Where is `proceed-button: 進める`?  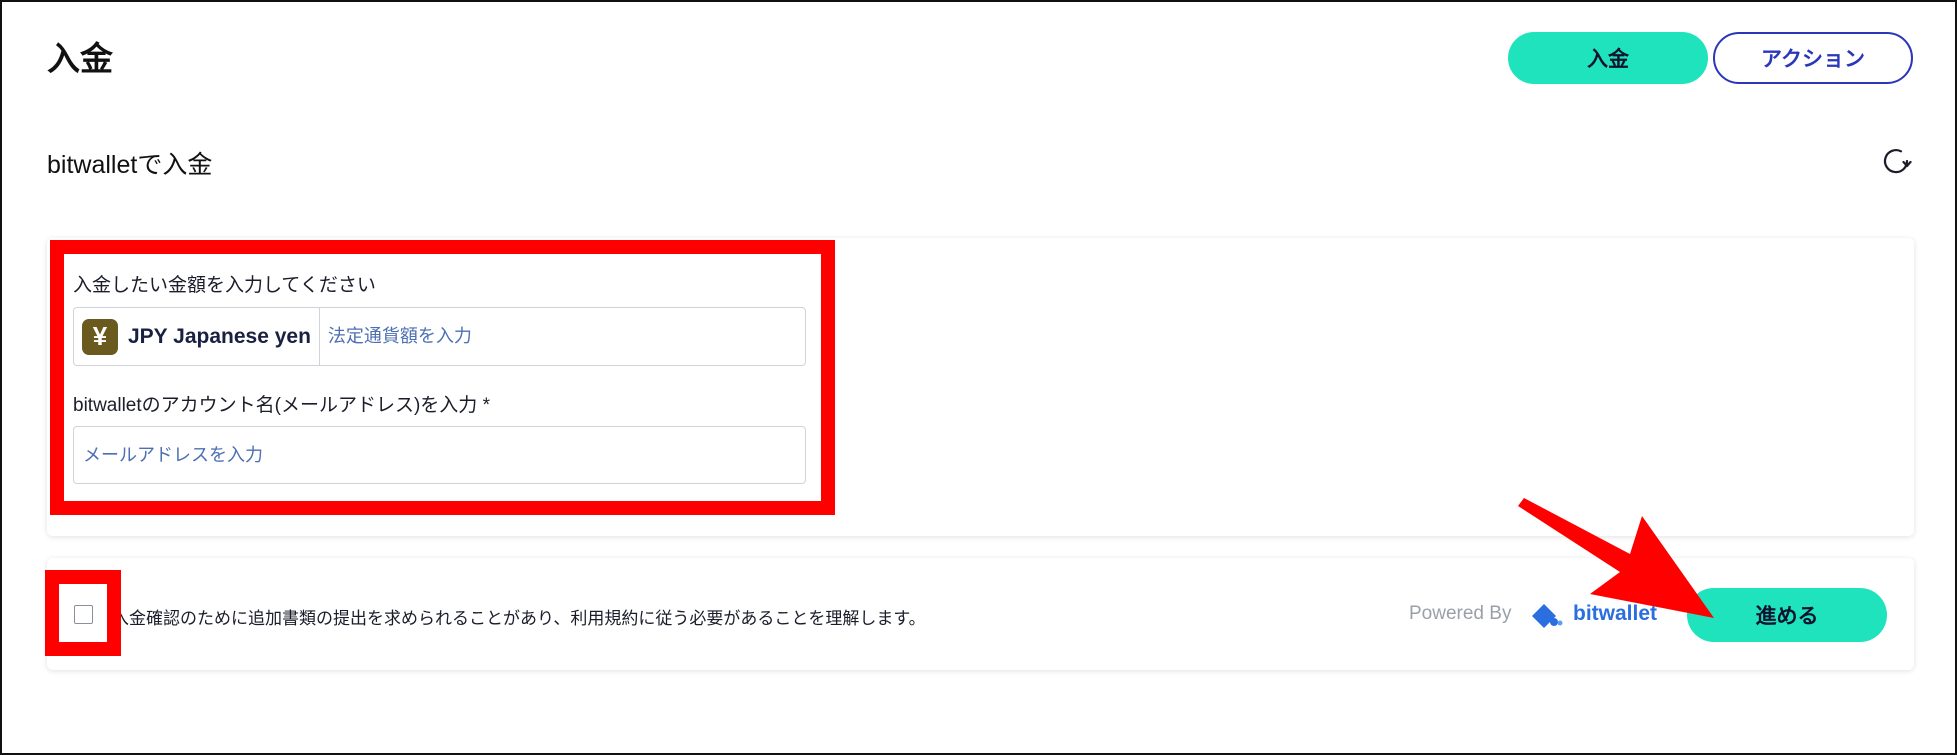
proceed-button: 進める is located at coordinates (1787, 615).